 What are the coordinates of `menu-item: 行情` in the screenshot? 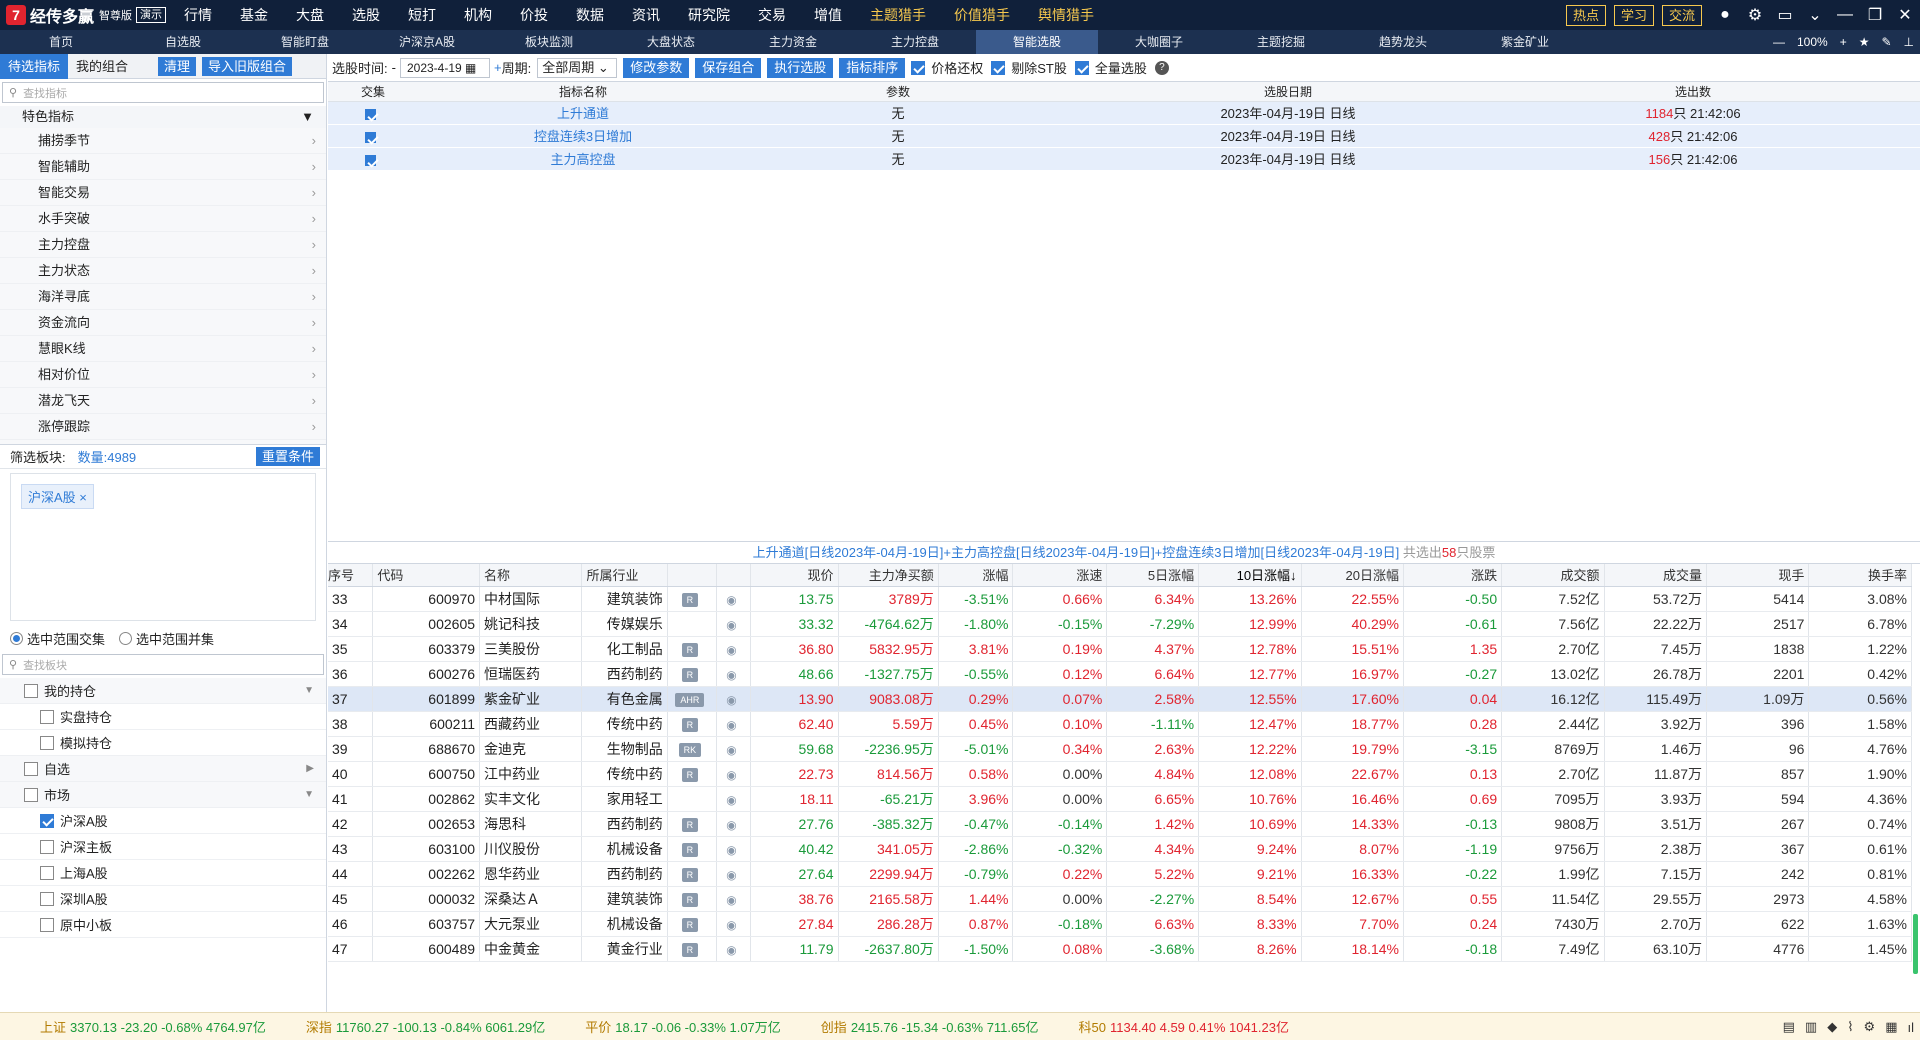 It's located at (198, 15).